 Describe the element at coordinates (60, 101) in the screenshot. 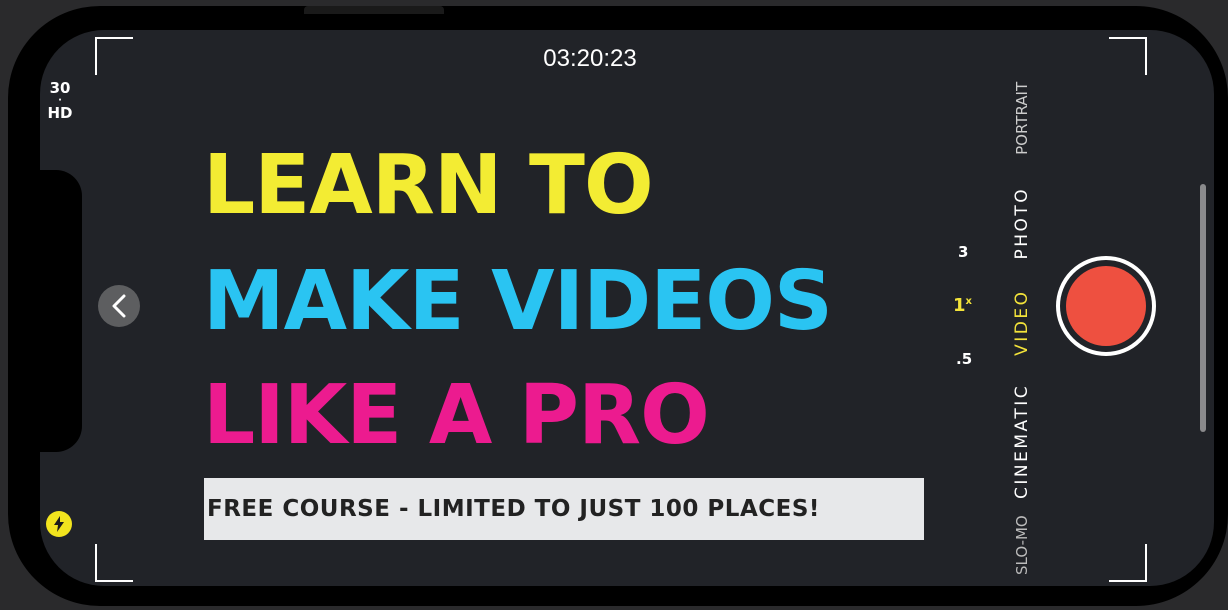

I see `format-toggle: 30 · HD` at that location.